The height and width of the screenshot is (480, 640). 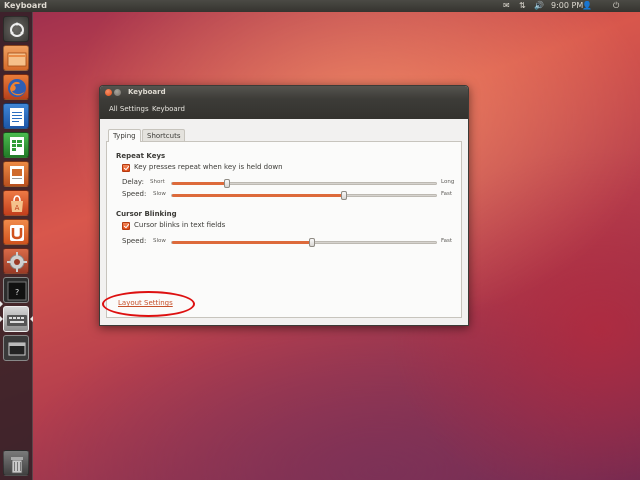 I want to click on firefox-icon, so click(x=16, y=87).